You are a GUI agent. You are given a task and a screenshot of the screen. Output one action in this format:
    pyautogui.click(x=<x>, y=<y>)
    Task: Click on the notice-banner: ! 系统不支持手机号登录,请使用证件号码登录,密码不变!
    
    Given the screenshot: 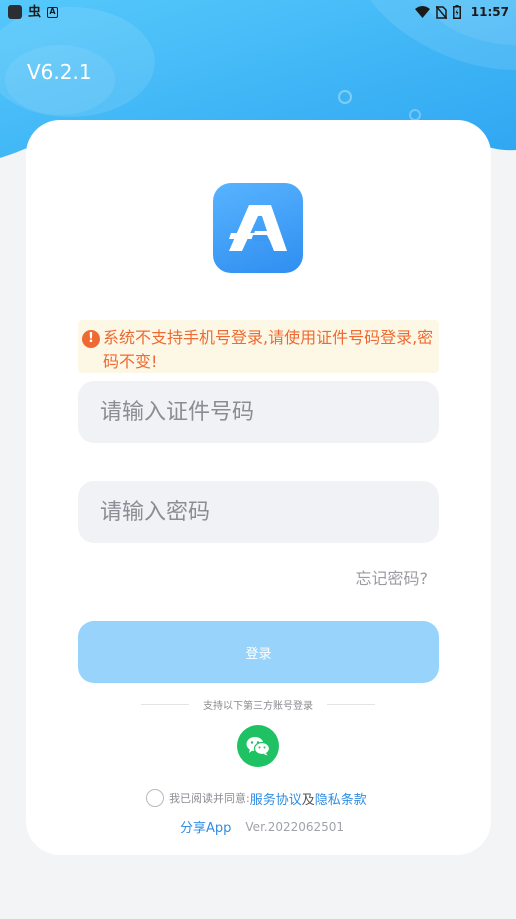 What is the action you would take?
    pyautogui.click(x=258, y=346)
    